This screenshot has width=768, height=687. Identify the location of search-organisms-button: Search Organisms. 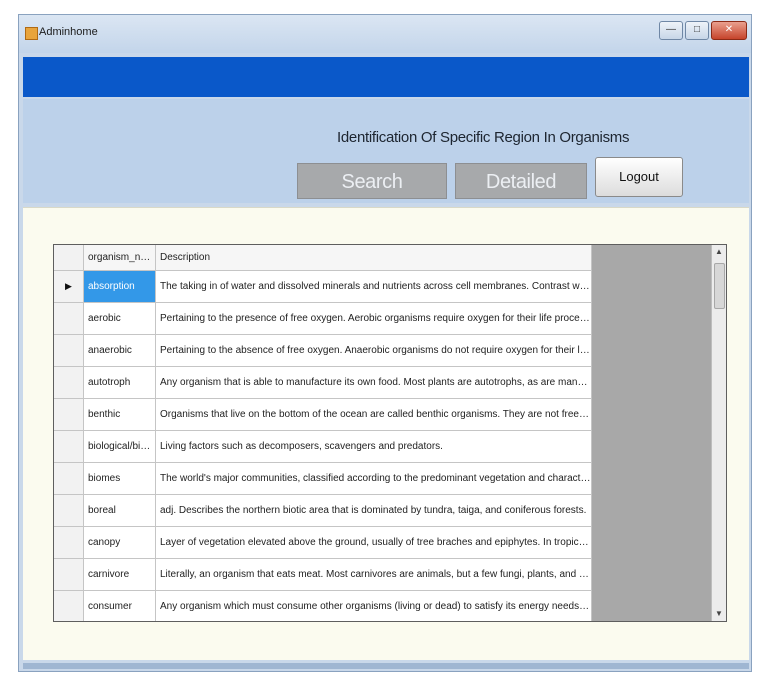
(372, 196).